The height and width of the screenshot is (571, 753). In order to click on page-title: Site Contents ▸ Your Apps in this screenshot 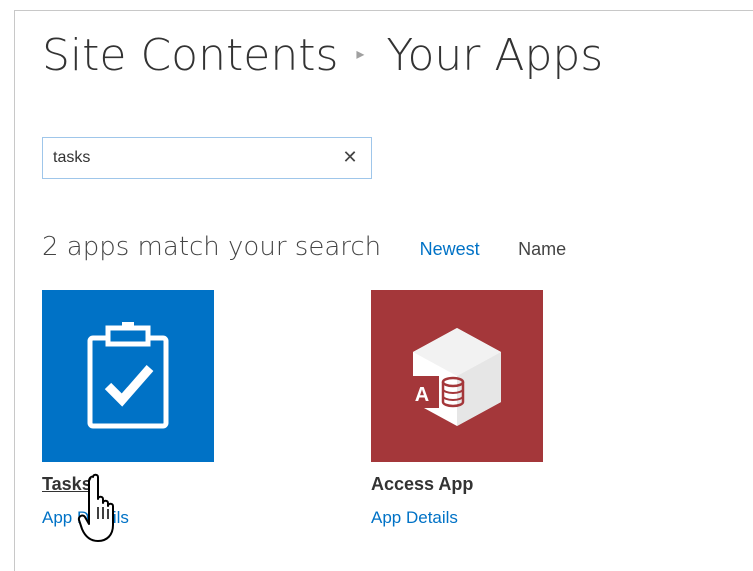, I will do `click(322, 57)`.